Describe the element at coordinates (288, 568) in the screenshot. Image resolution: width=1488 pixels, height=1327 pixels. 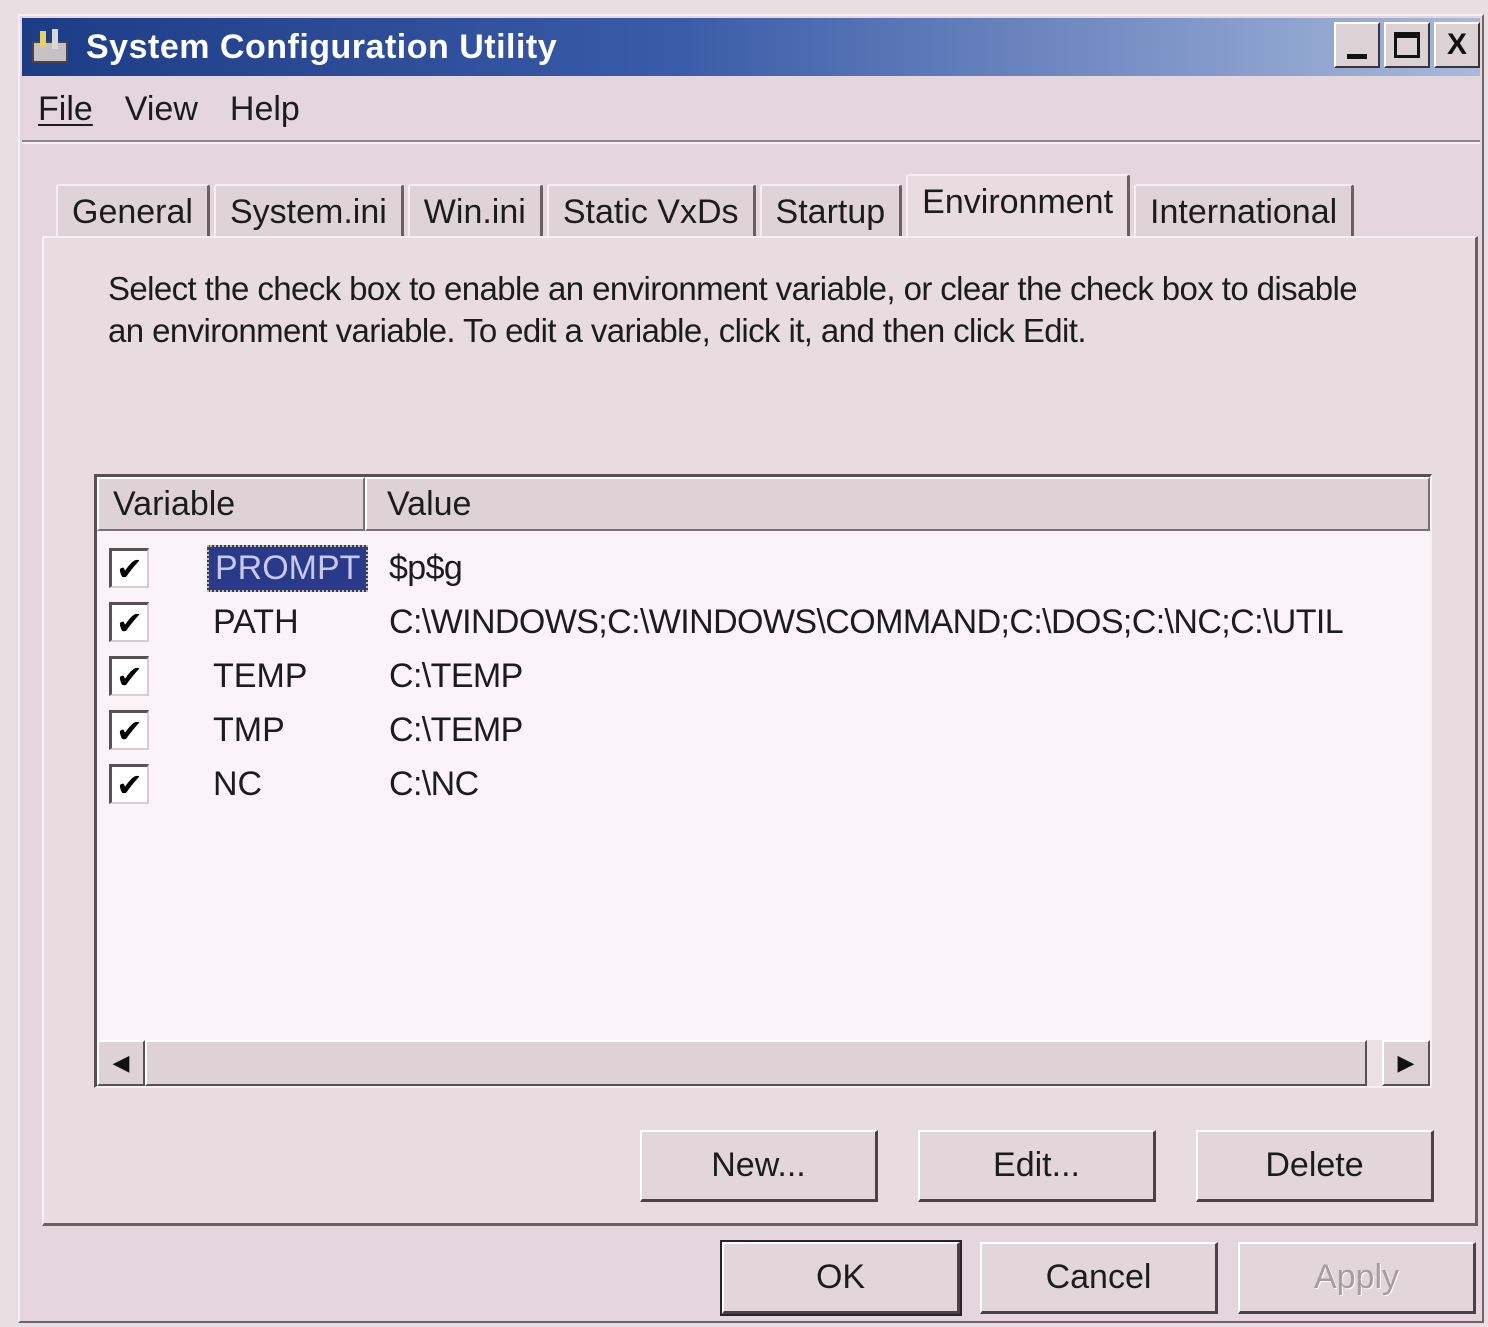
I see `variable-name: PROMPT` at that location.